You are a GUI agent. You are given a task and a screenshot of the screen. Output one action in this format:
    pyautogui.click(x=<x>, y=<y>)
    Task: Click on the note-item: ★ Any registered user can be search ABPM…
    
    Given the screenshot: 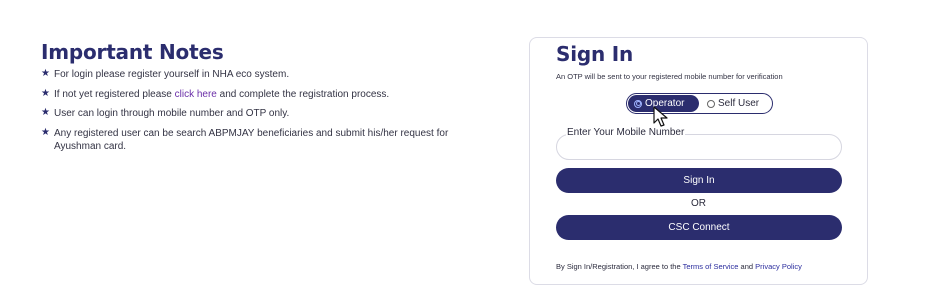 What is the action you would take?
    pyautogui.click(x=251, y=140)
    